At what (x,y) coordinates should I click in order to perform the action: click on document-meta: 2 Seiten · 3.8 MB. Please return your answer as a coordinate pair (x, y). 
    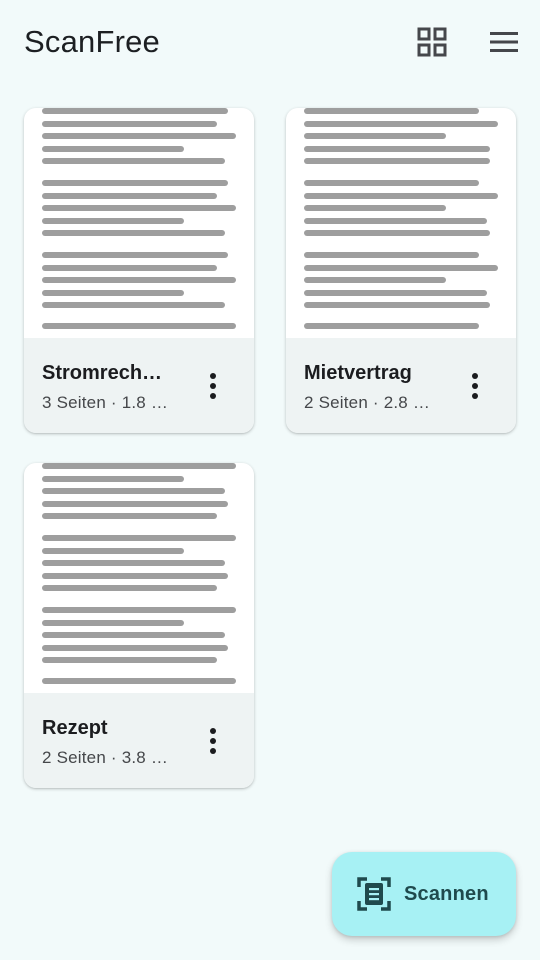
    Looking at the image, I should click on (109, 757).